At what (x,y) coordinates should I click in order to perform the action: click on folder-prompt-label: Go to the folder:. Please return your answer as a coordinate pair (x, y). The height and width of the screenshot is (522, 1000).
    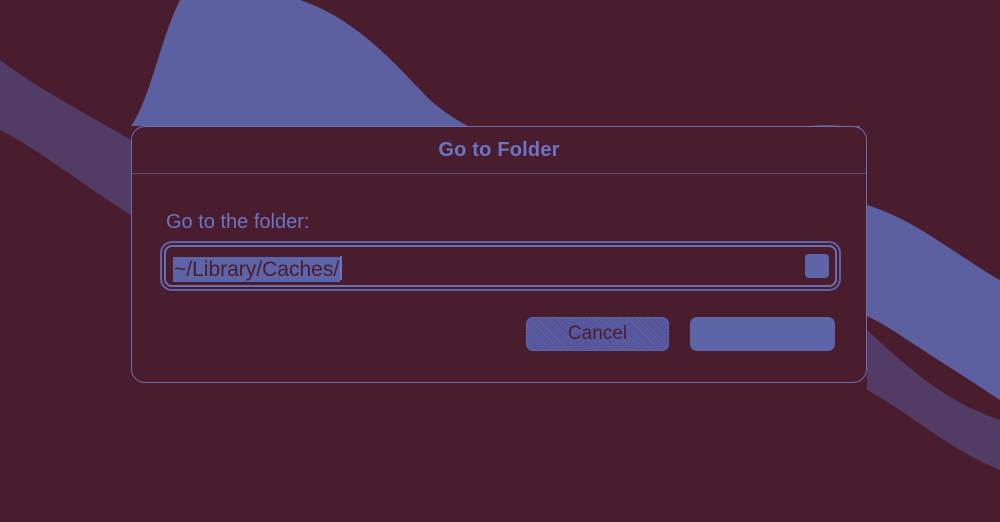
    Looking at the image, I should click on (238, 222).